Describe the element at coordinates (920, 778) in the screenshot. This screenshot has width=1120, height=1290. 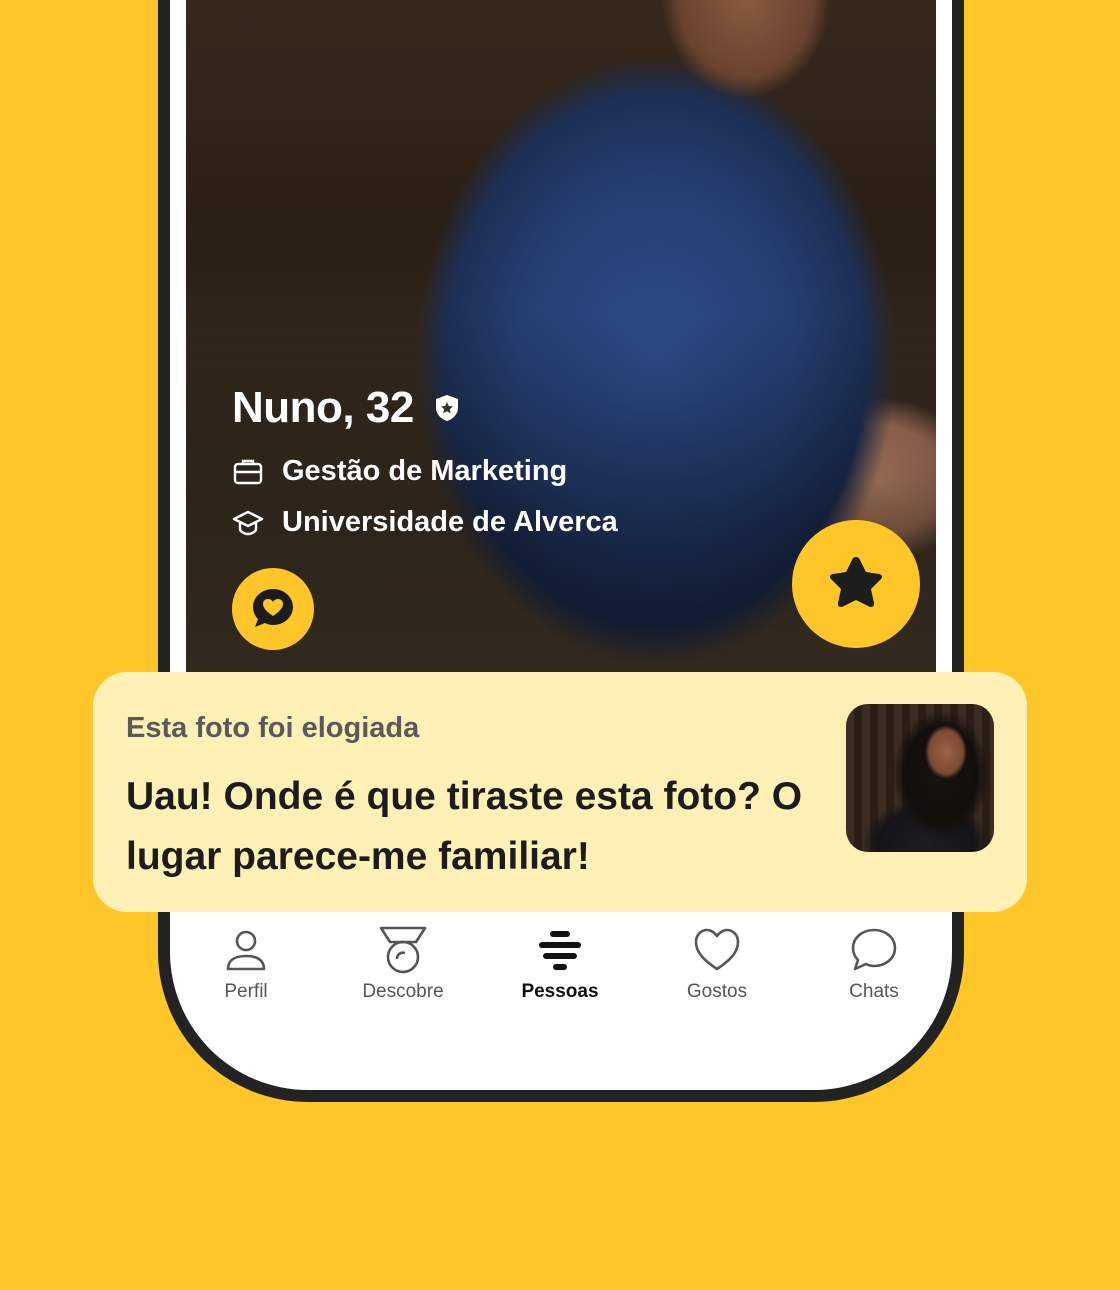
I see `sender-photo-thumbnail` at that location.